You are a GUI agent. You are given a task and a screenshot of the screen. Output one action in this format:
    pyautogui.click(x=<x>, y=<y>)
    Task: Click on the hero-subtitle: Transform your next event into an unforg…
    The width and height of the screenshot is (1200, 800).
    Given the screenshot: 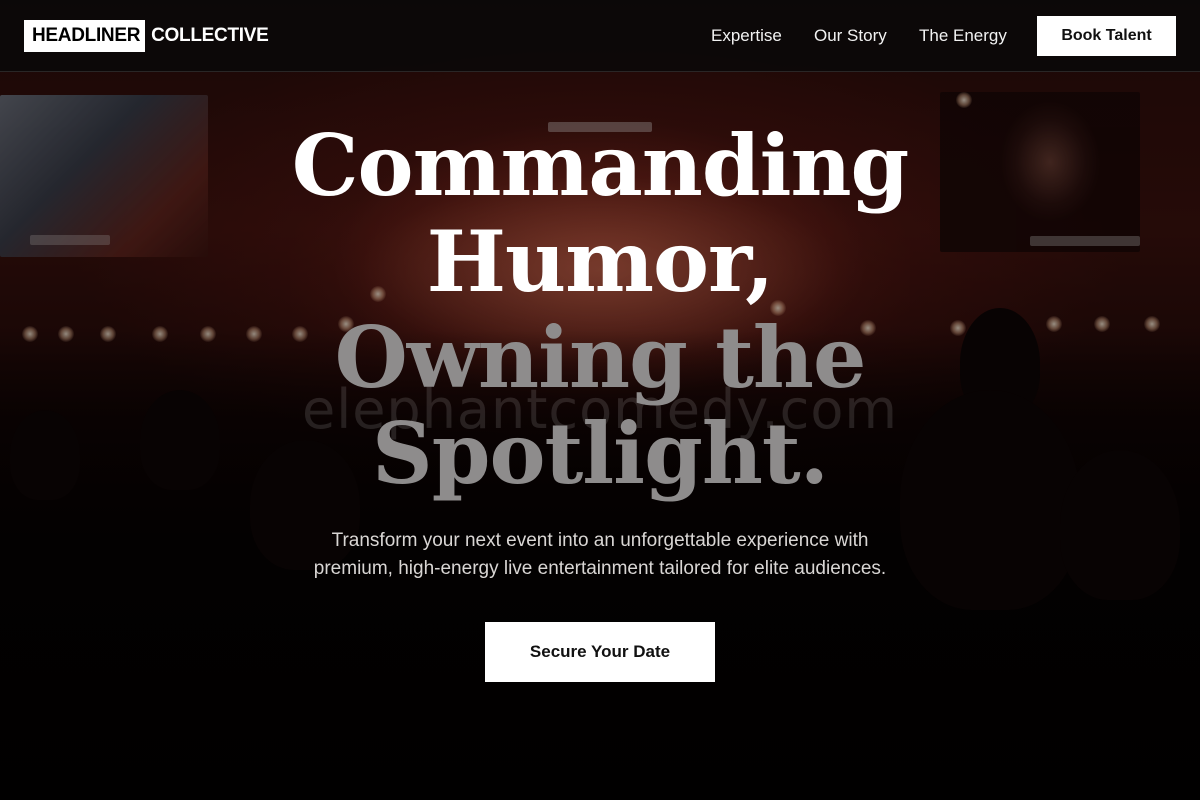 What is the action you would take?
    pyautogui.click(x=600, y=555)
    